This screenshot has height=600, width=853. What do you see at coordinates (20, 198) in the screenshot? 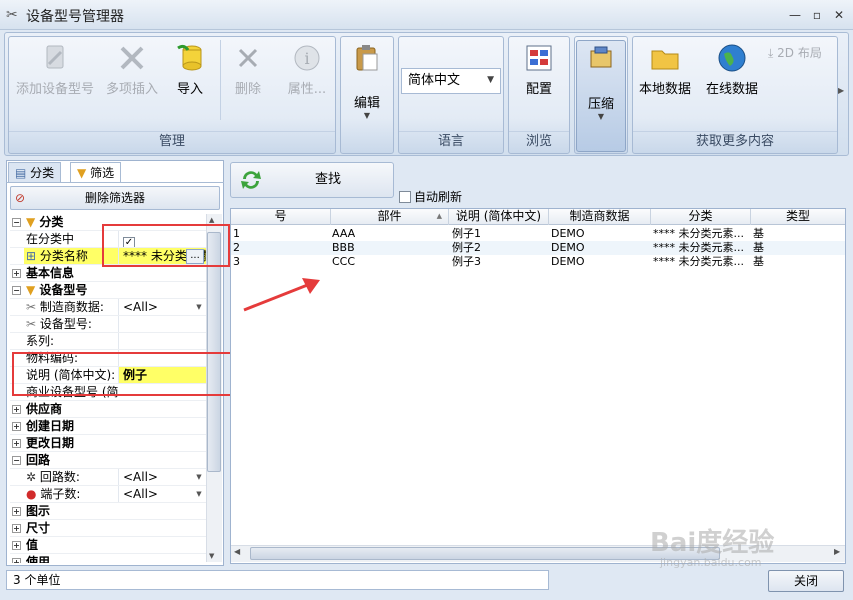
I see `delete-filter-icon: ⊘` at bounding box center [20, 198].